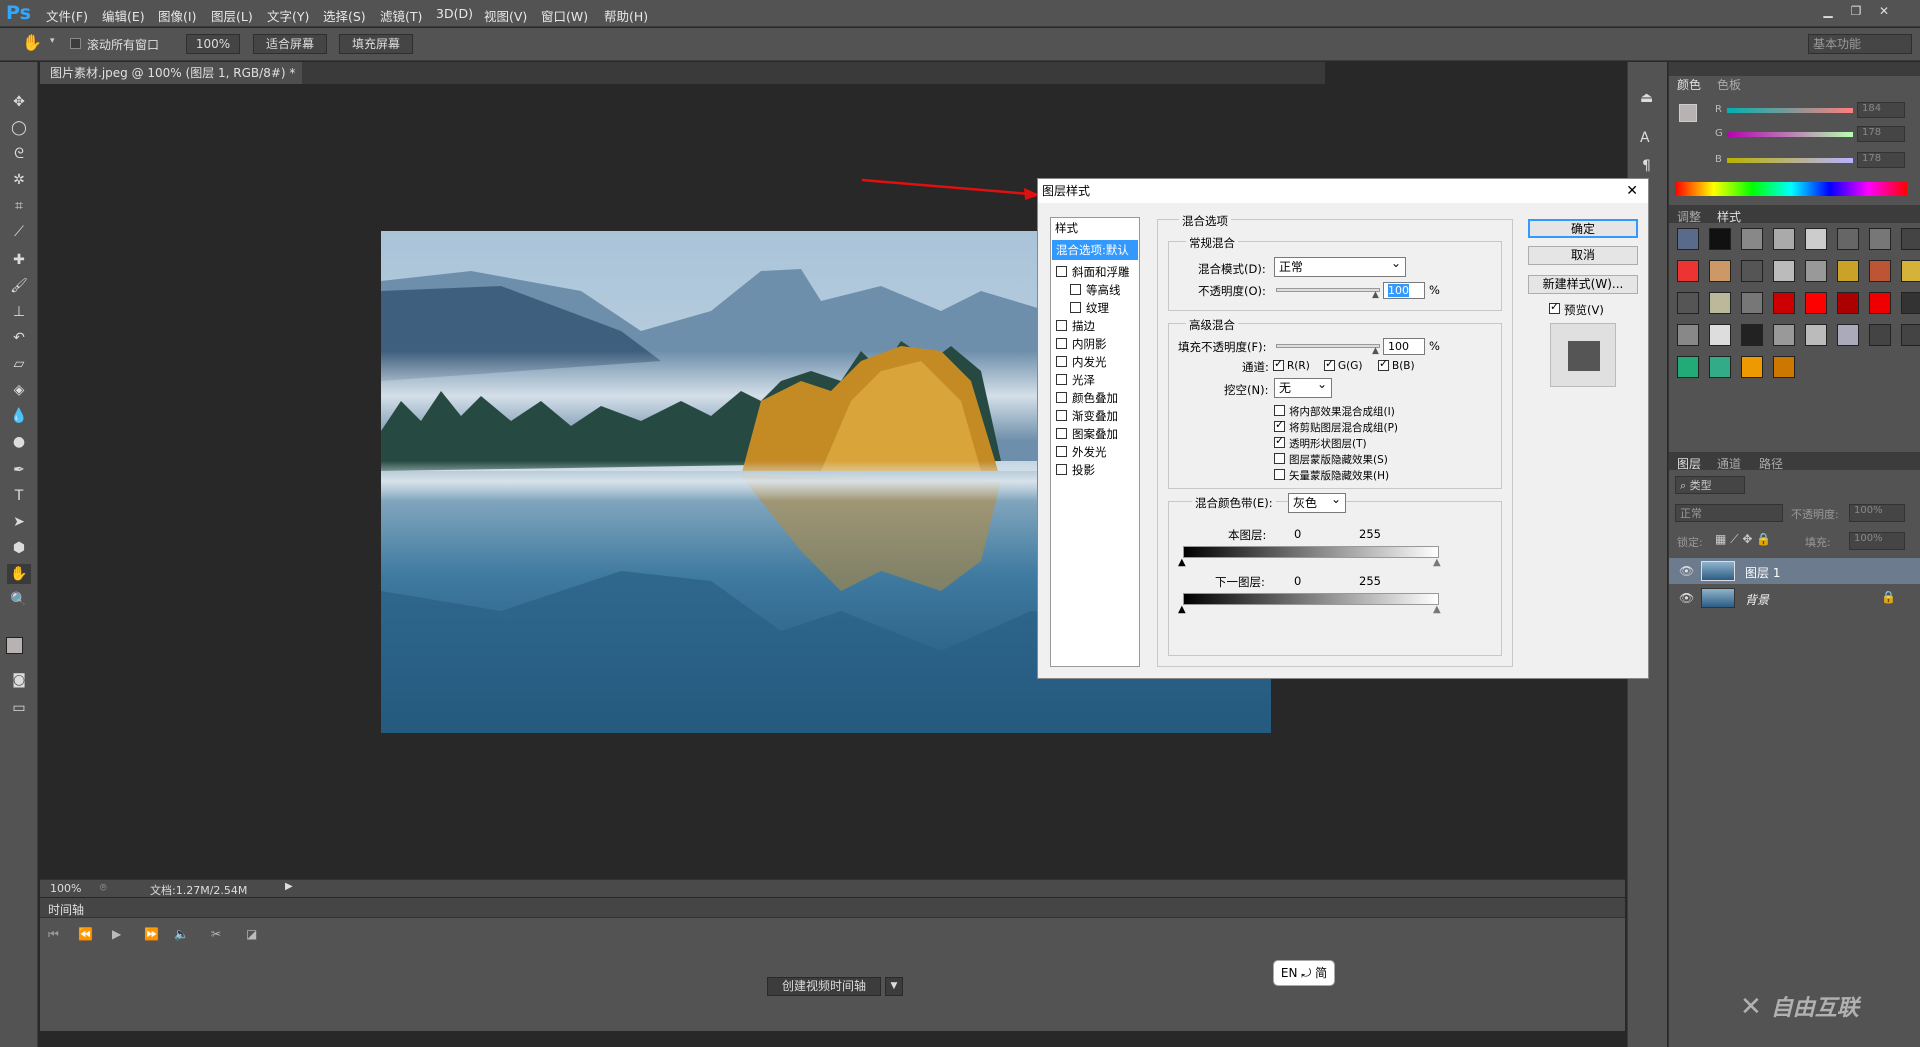 This screenshot has height=1047, width=1920. Describe the element at coordinates (1856, 11) in the screenshot. I see `restore-icon: ❐` at that location.